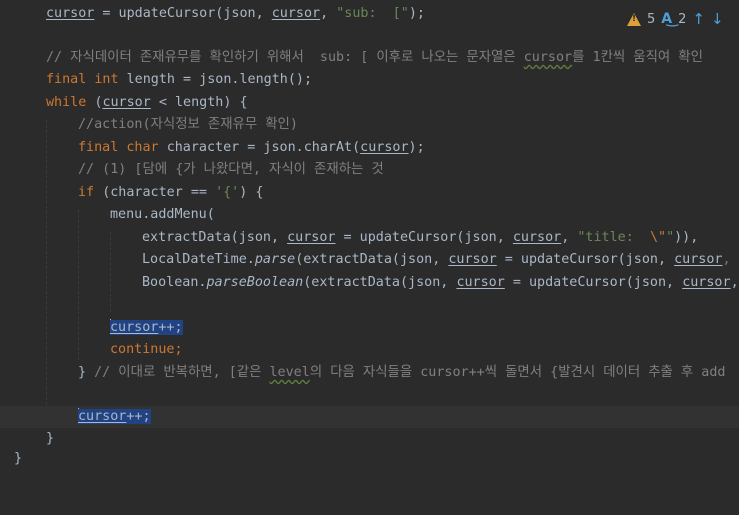  Describe the element at coordinates (90, 192) in the screenshot. I see `code-keyword: if` at that location.